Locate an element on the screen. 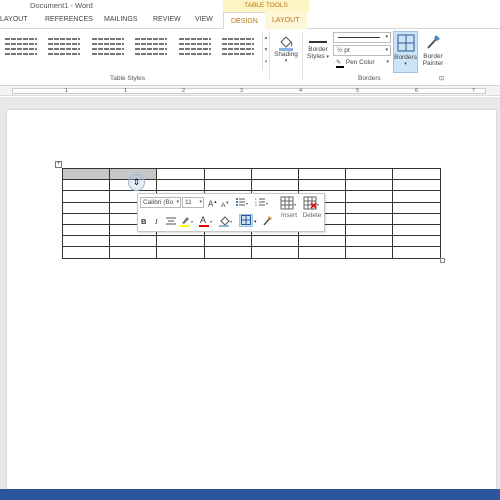  font-color-icon: A ▾ is located at coordinates (205, 221).